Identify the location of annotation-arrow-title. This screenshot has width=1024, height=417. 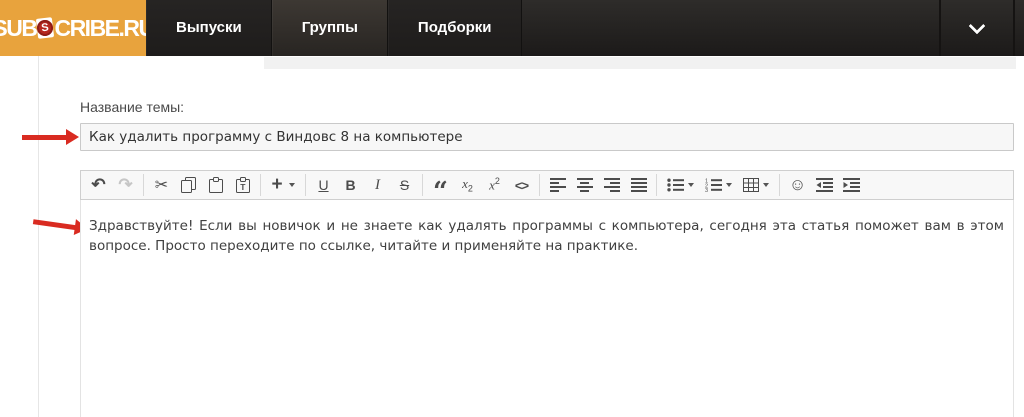
(50, 137).